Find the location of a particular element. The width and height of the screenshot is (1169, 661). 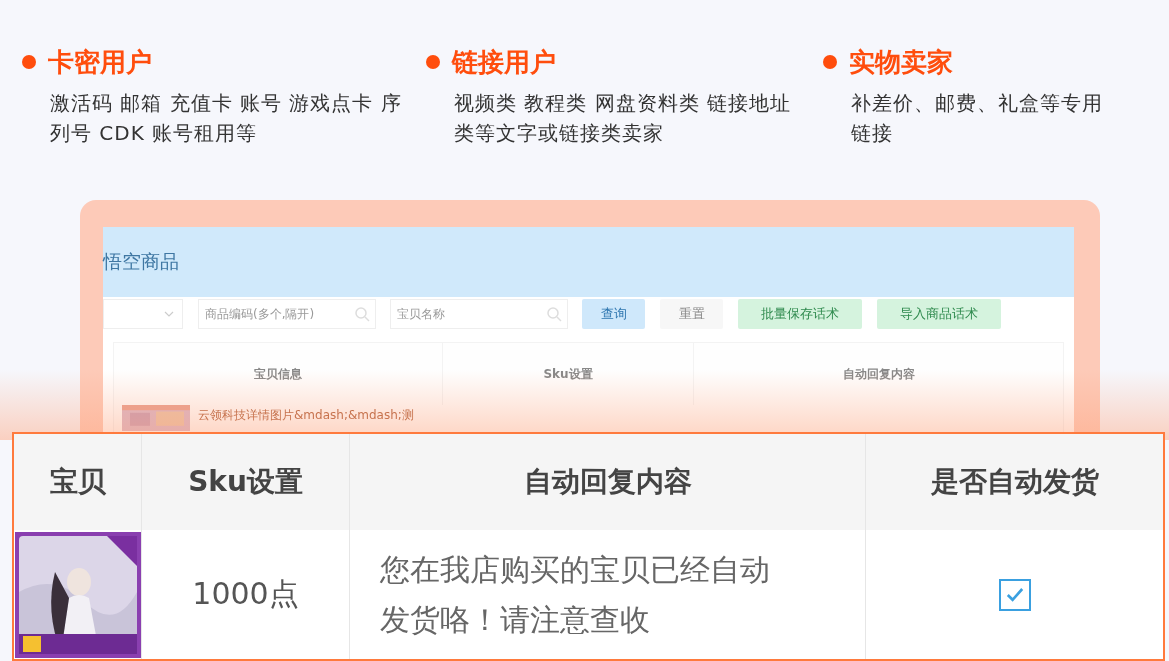

toolbar-button: 重置 is located at coordinates (691, 314).